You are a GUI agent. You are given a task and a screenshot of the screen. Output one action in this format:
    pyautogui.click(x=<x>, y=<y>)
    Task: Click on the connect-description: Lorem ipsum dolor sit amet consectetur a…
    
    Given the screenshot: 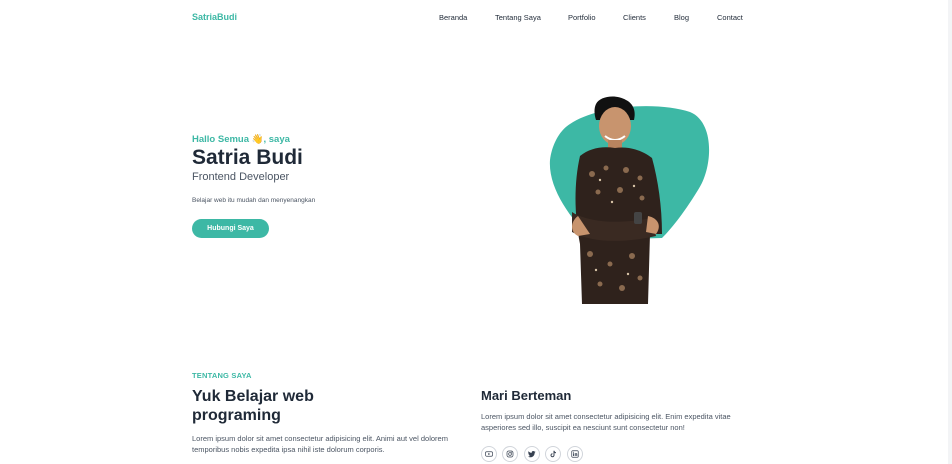 What is the action you would take?
    pyautogui.click(x=606, y=422)
    